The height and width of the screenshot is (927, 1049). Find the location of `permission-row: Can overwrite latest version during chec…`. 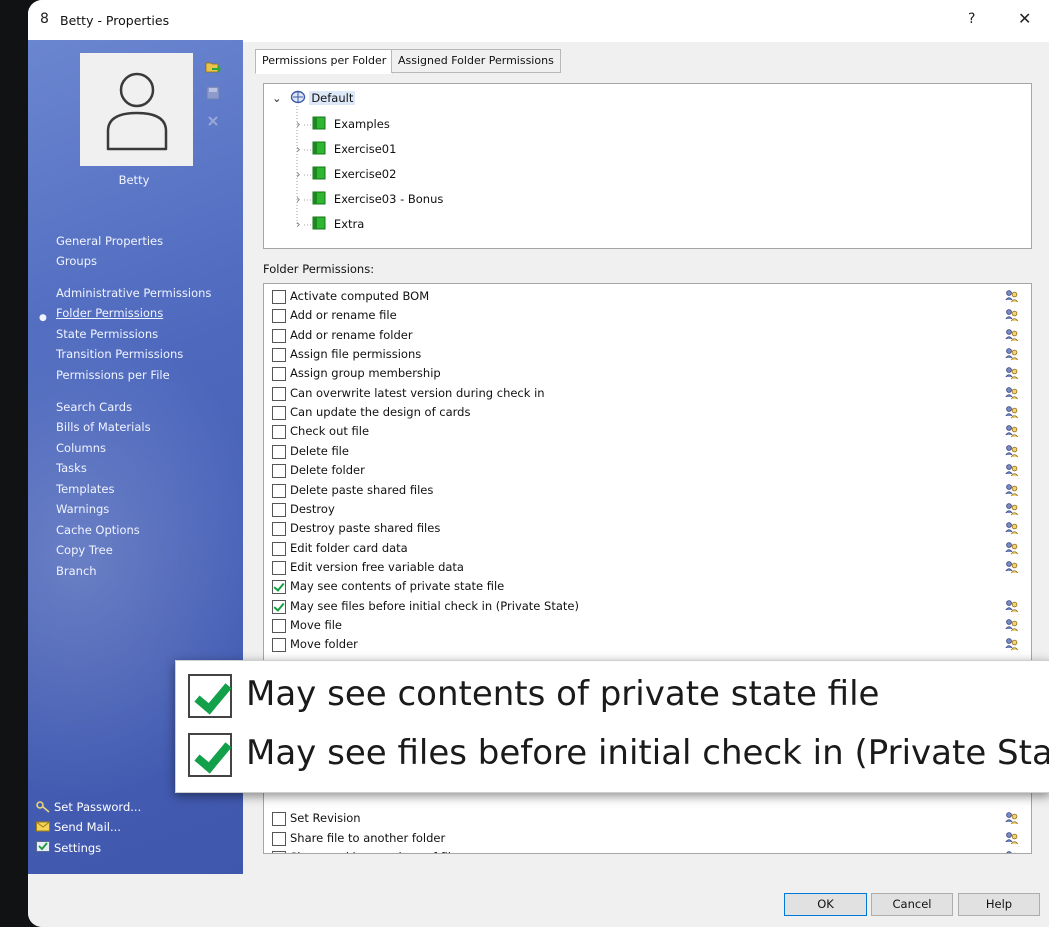

permission-row: Can overwrite latest version during chec… is located at coordinates (649, 393).